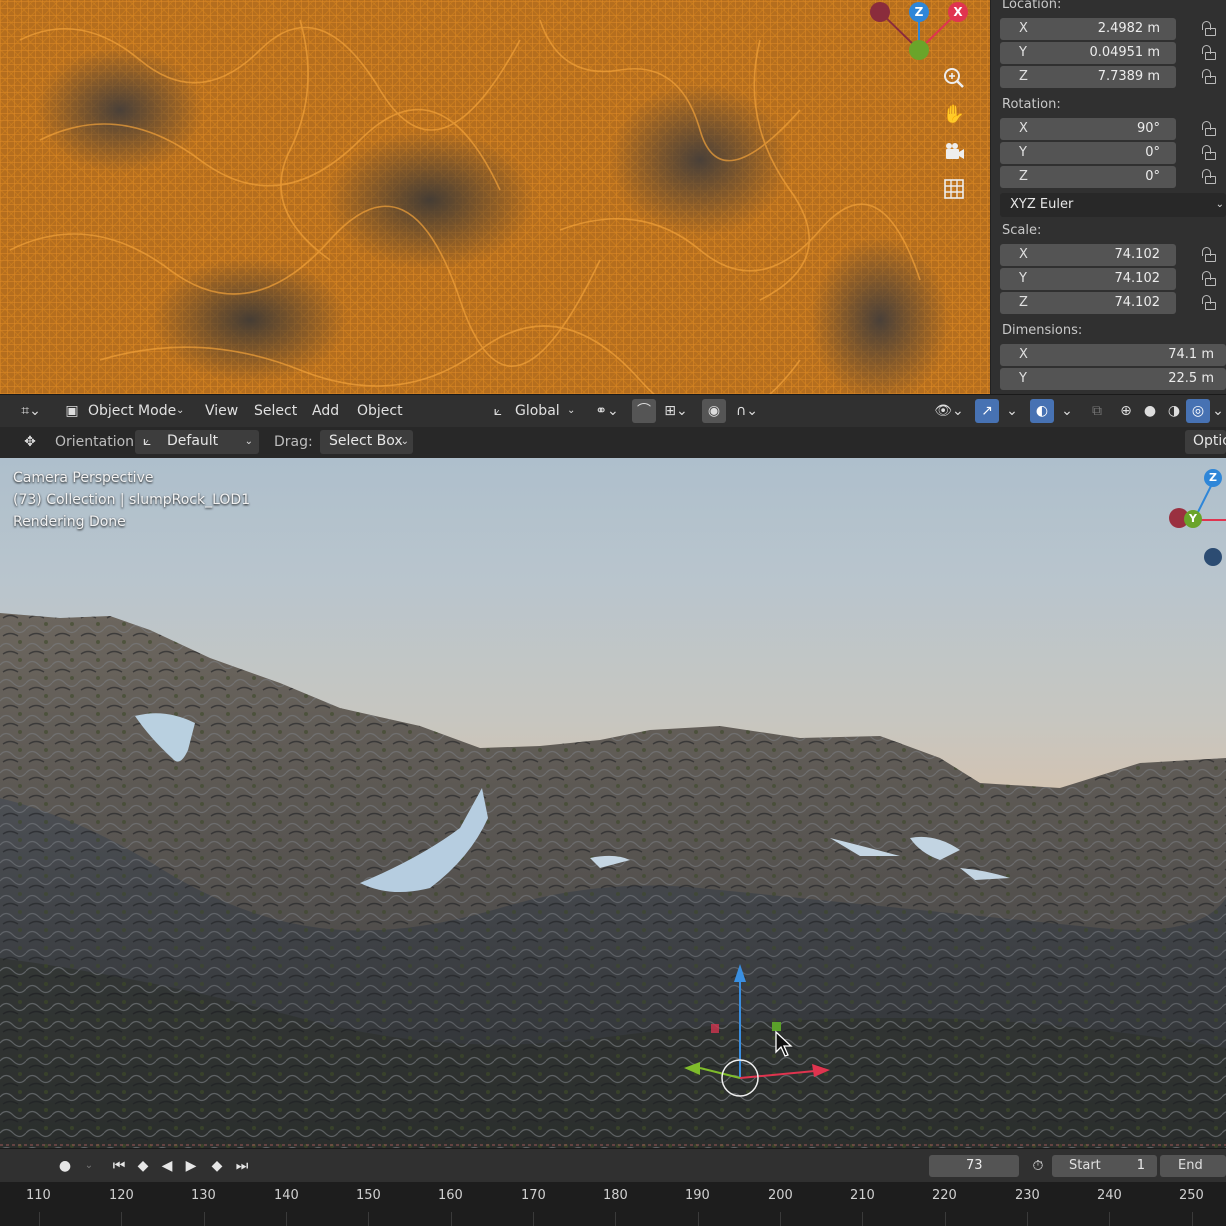  I want to click on drag-dropdown: Select Box ⌄, so click(366, 442).